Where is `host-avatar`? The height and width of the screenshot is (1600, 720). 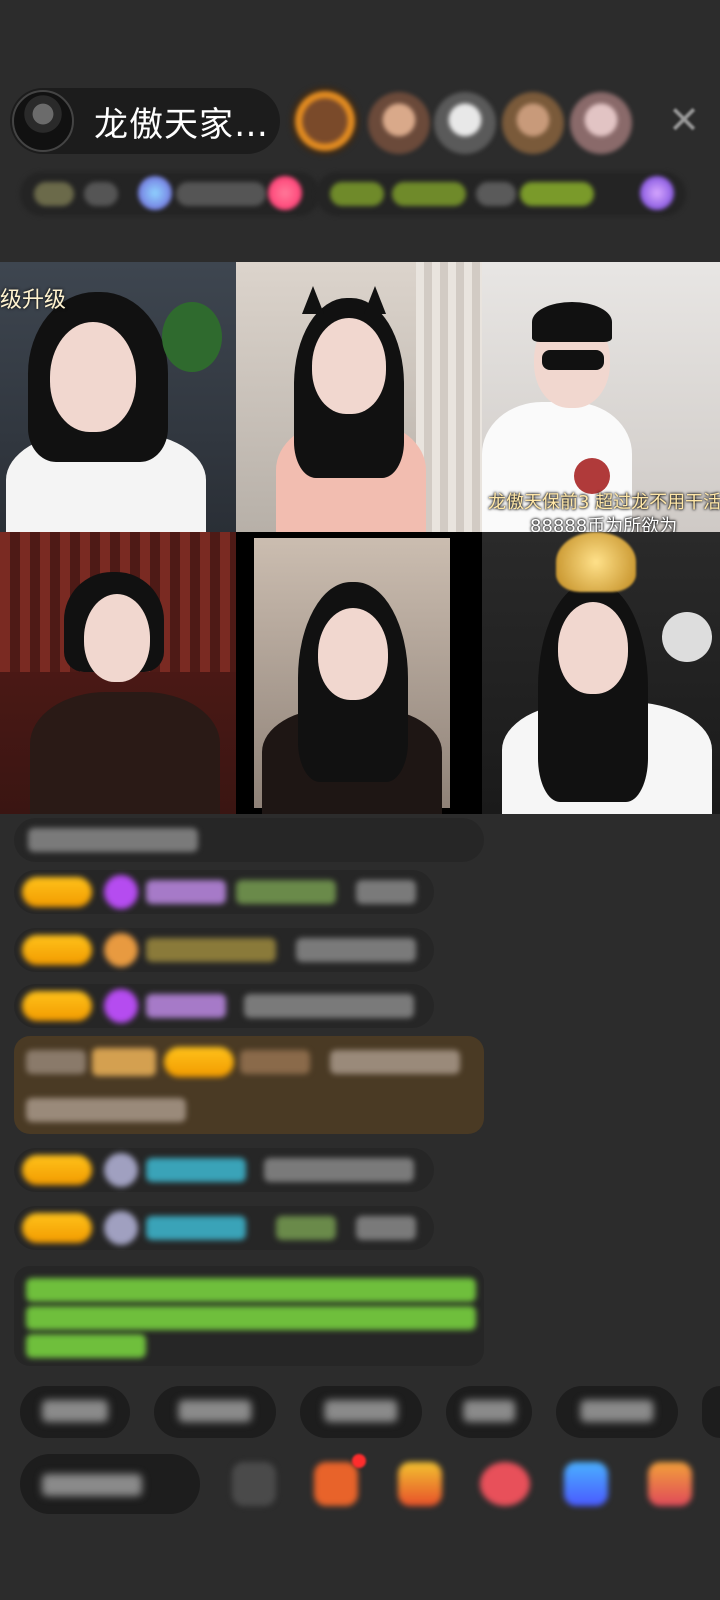 host-avatar is located at coordinates (43, 121).